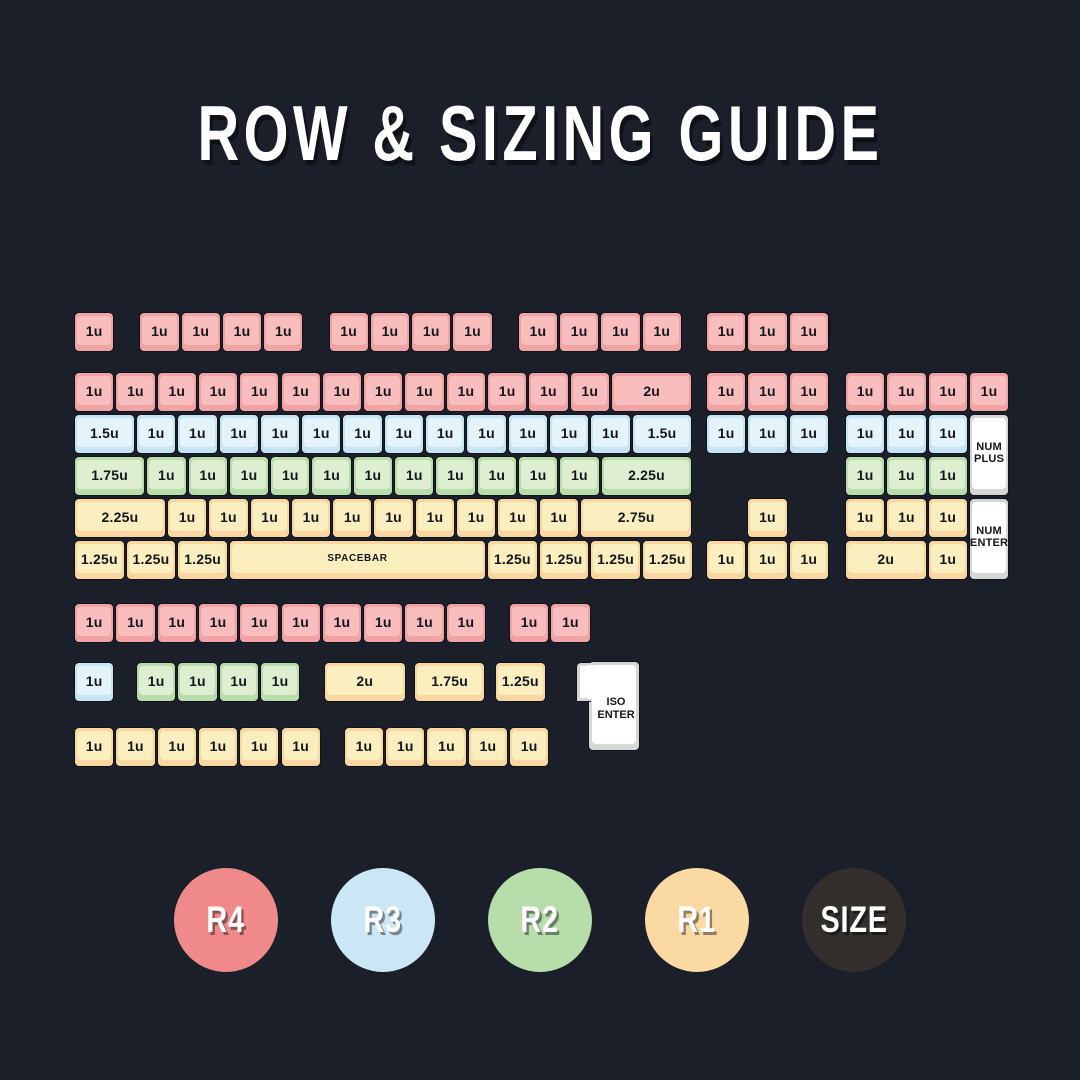  What do you see at coordinates (854, 920) in the screenshot?
I see `legend-item-size: SIZE` at bounding box center [854, 920].